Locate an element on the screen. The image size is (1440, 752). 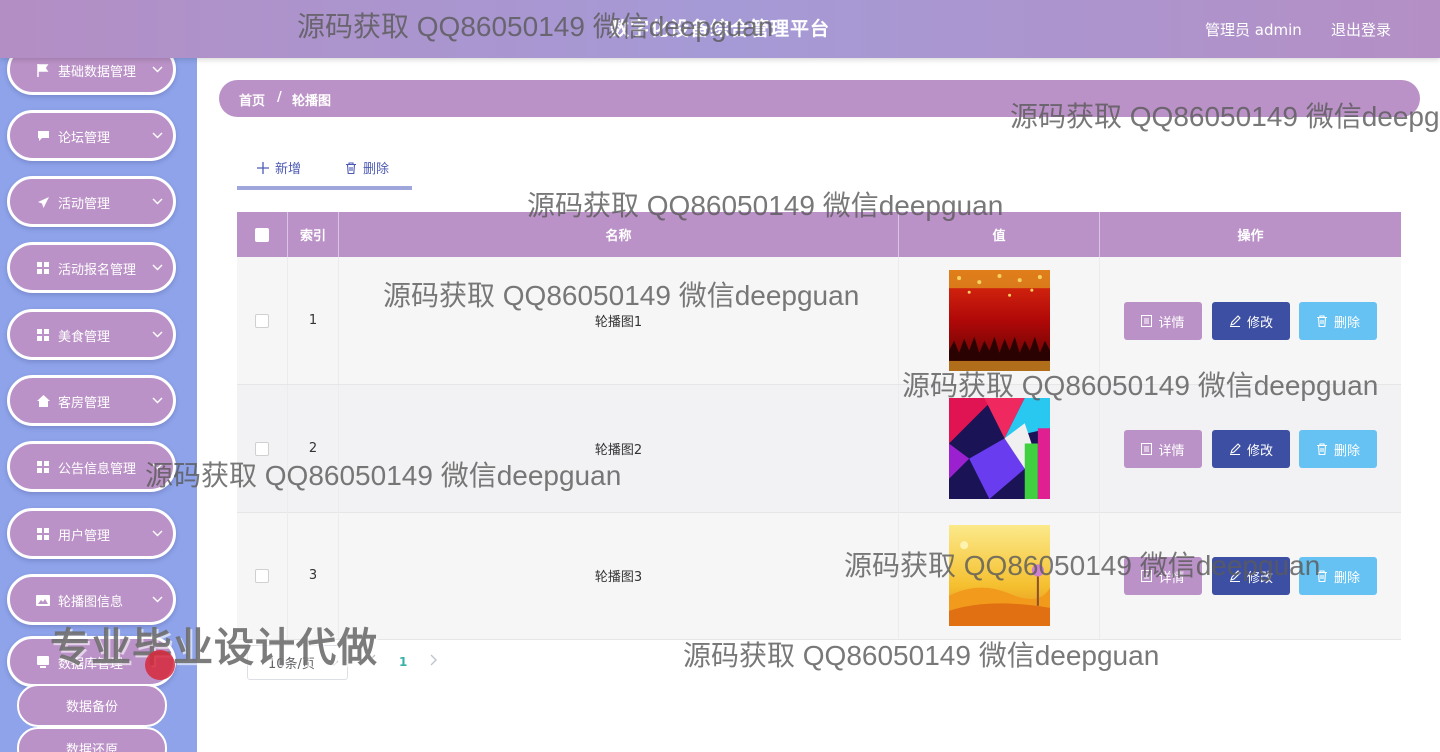
table-row: 2 轮播图2 详情 修改 删除 is located at coordinates (819, 449).